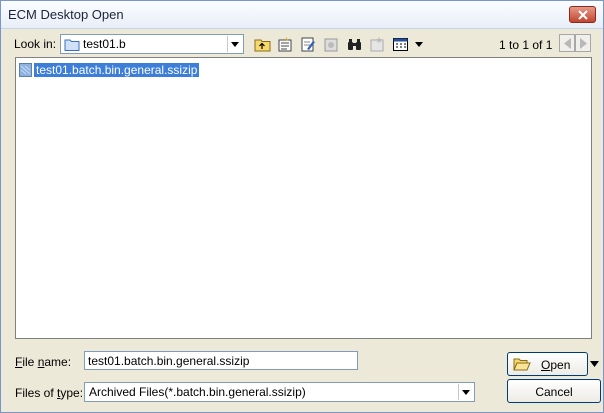 This screenshot has width=604, height=413. I want to click on open-folder-icon, so click(522, 364).